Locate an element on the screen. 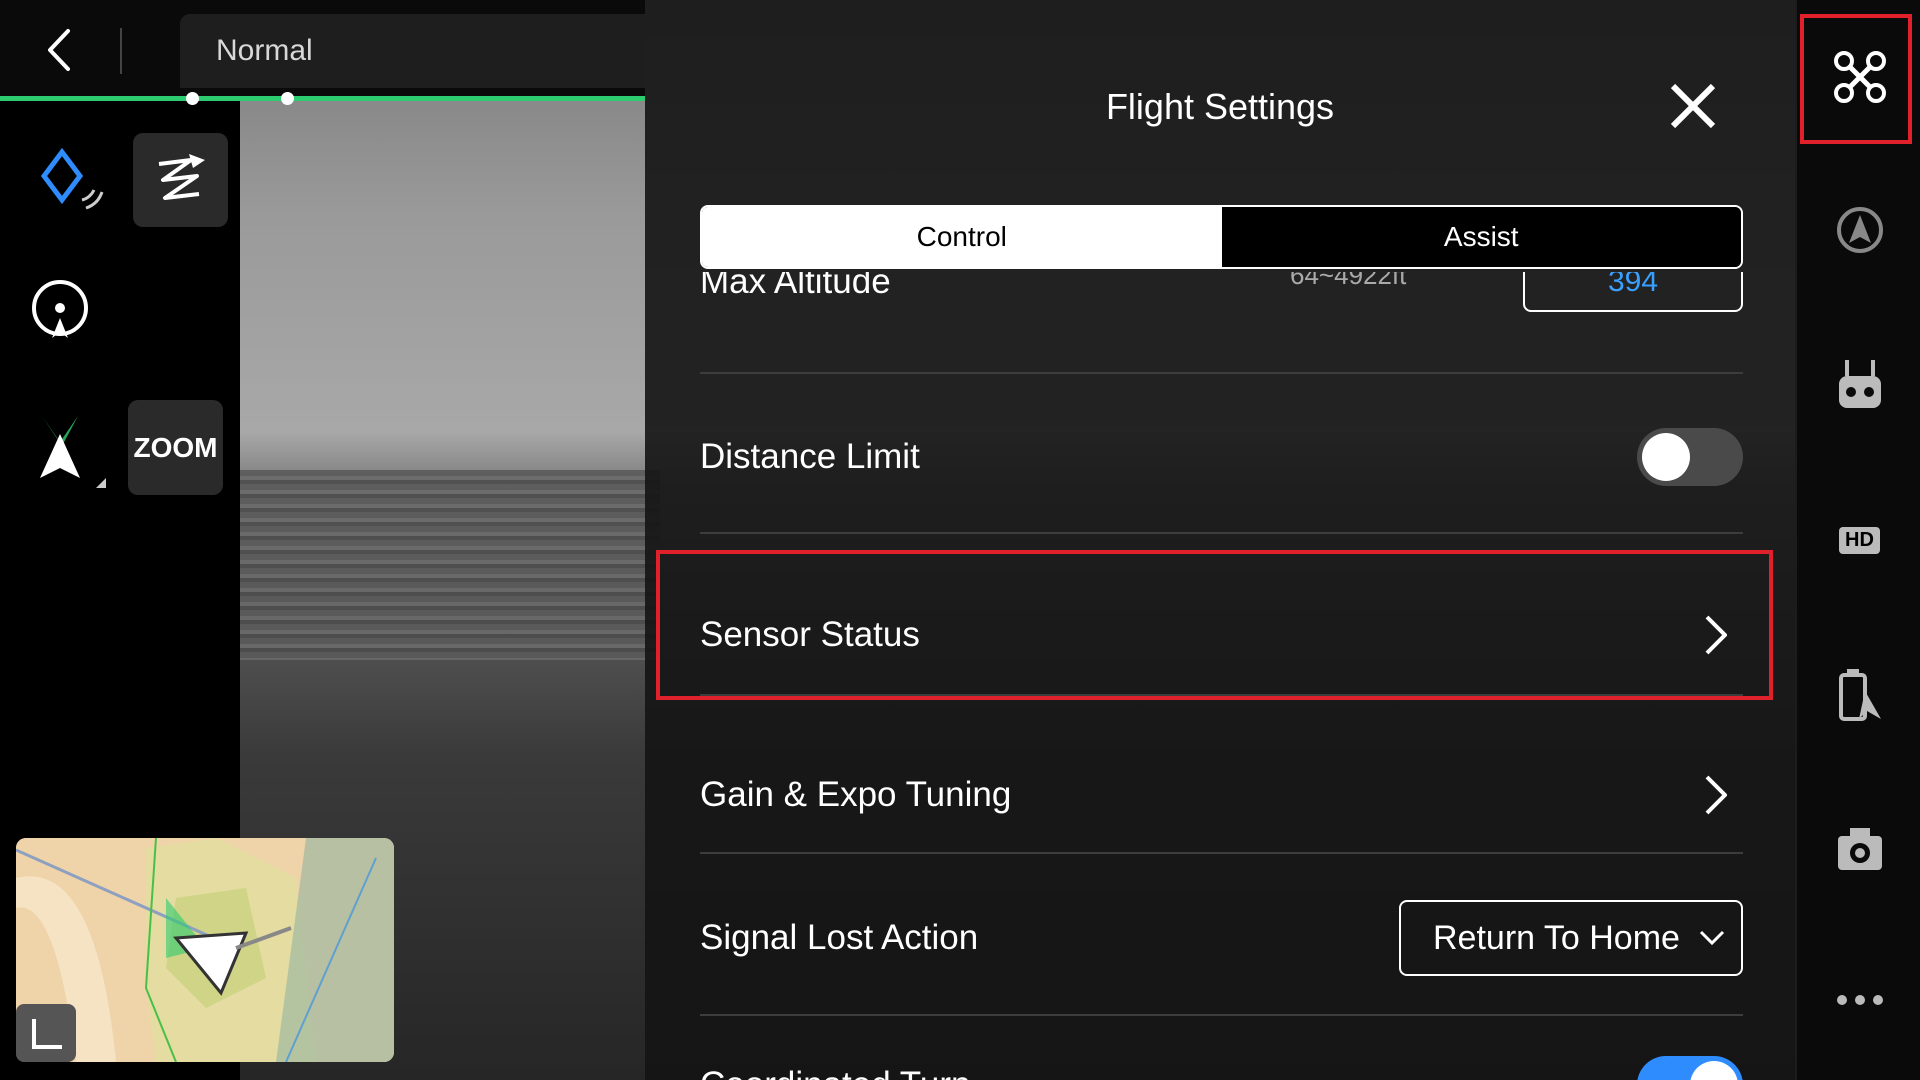  poi-orbit-icon is located at coordinates (60, 309).